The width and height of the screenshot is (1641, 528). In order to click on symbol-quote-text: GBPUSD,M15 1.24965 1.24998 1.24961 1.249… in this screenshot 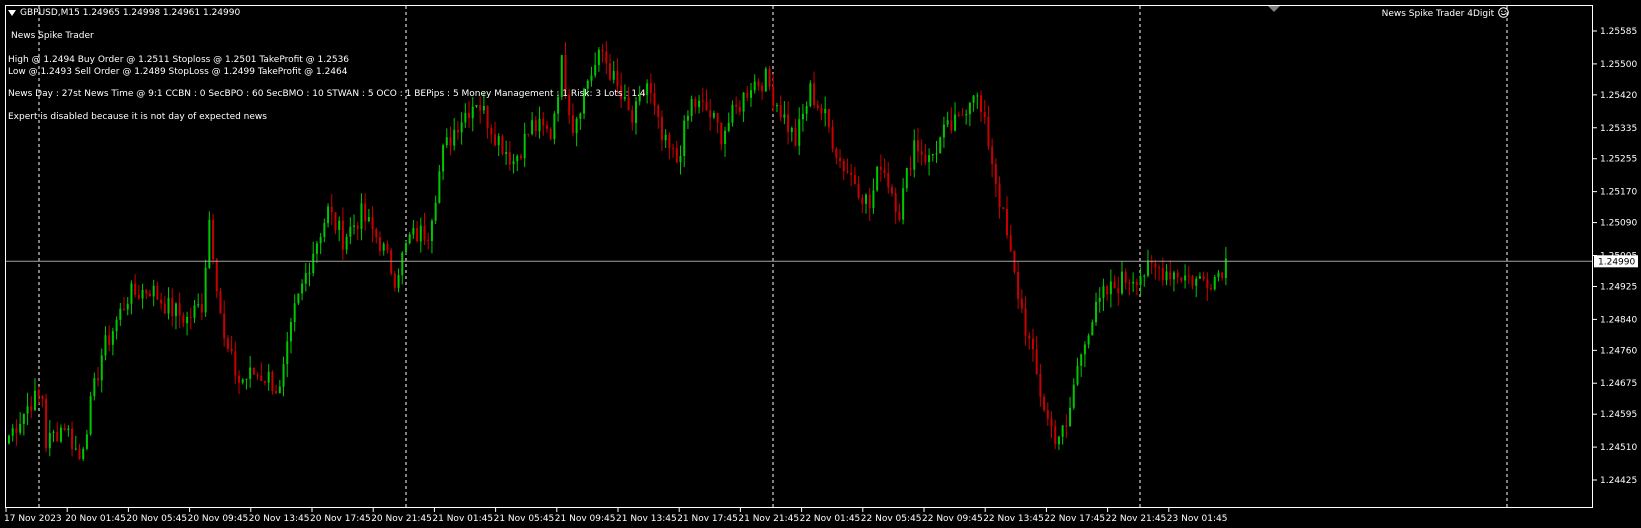, I will do `click(130, 13)`.